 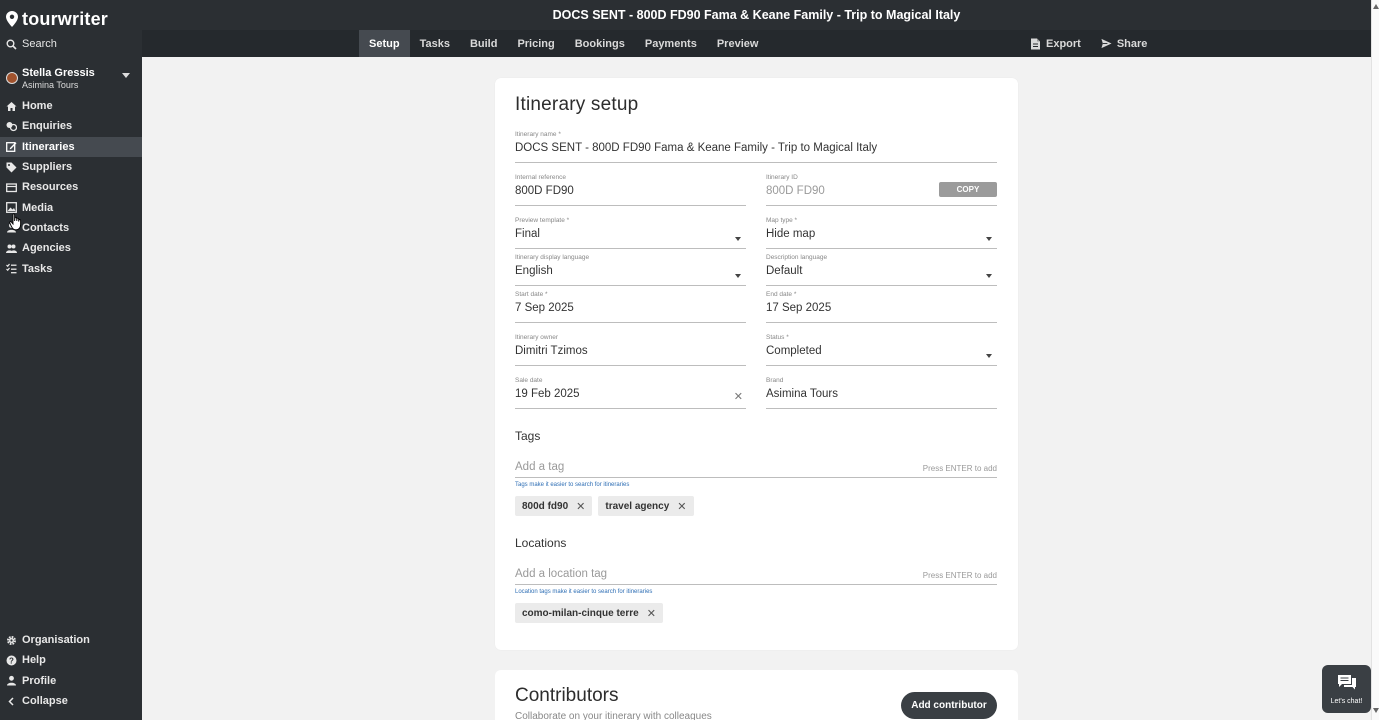 I want to click on tab-preview: Preview, so click(x=738, y=43).